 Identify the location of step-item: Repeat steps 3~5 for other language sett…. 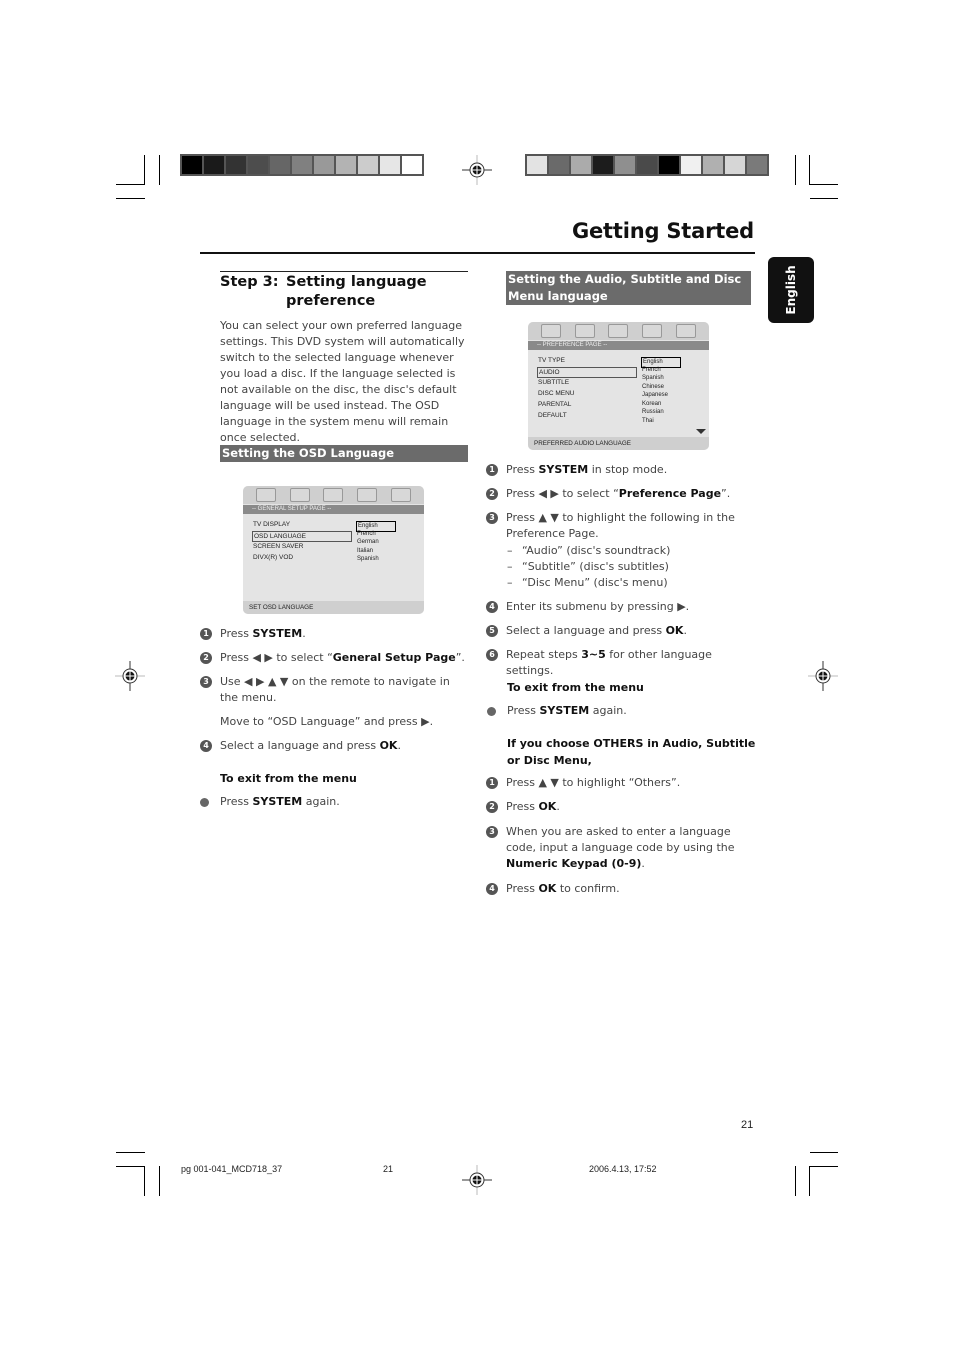
(630, 663).